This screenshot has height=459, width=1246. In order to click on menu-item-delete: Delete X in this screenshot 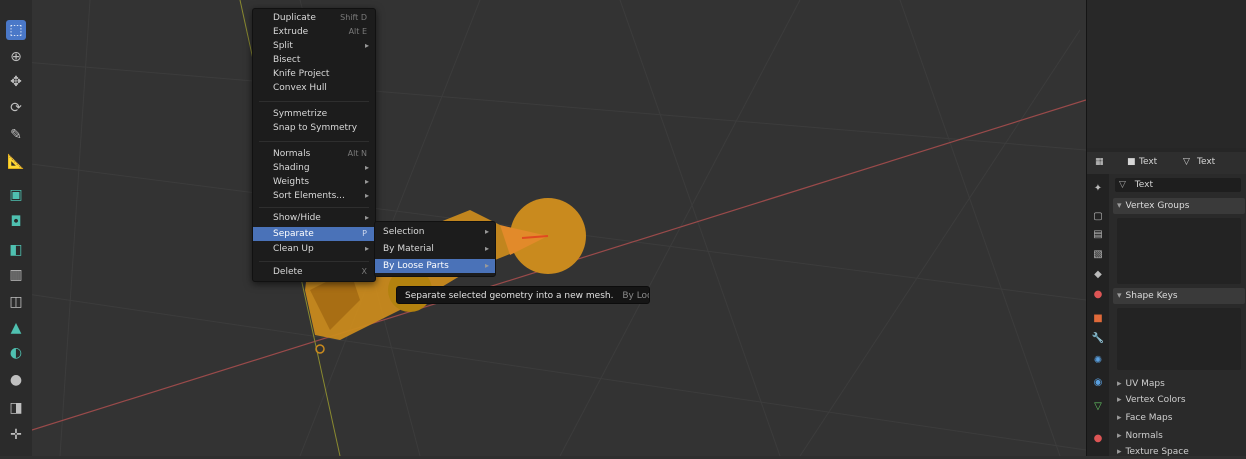, I will do `click(314, 272)`.